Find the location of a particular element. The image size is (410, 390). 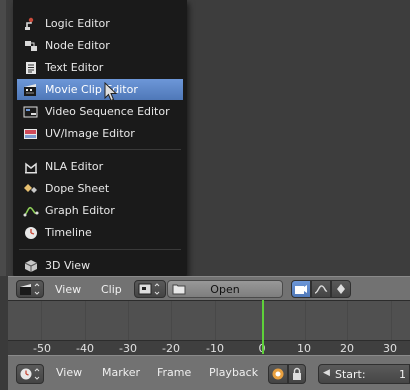

clip-editor-header: View Clip Open is located at coordinates (209, 288).